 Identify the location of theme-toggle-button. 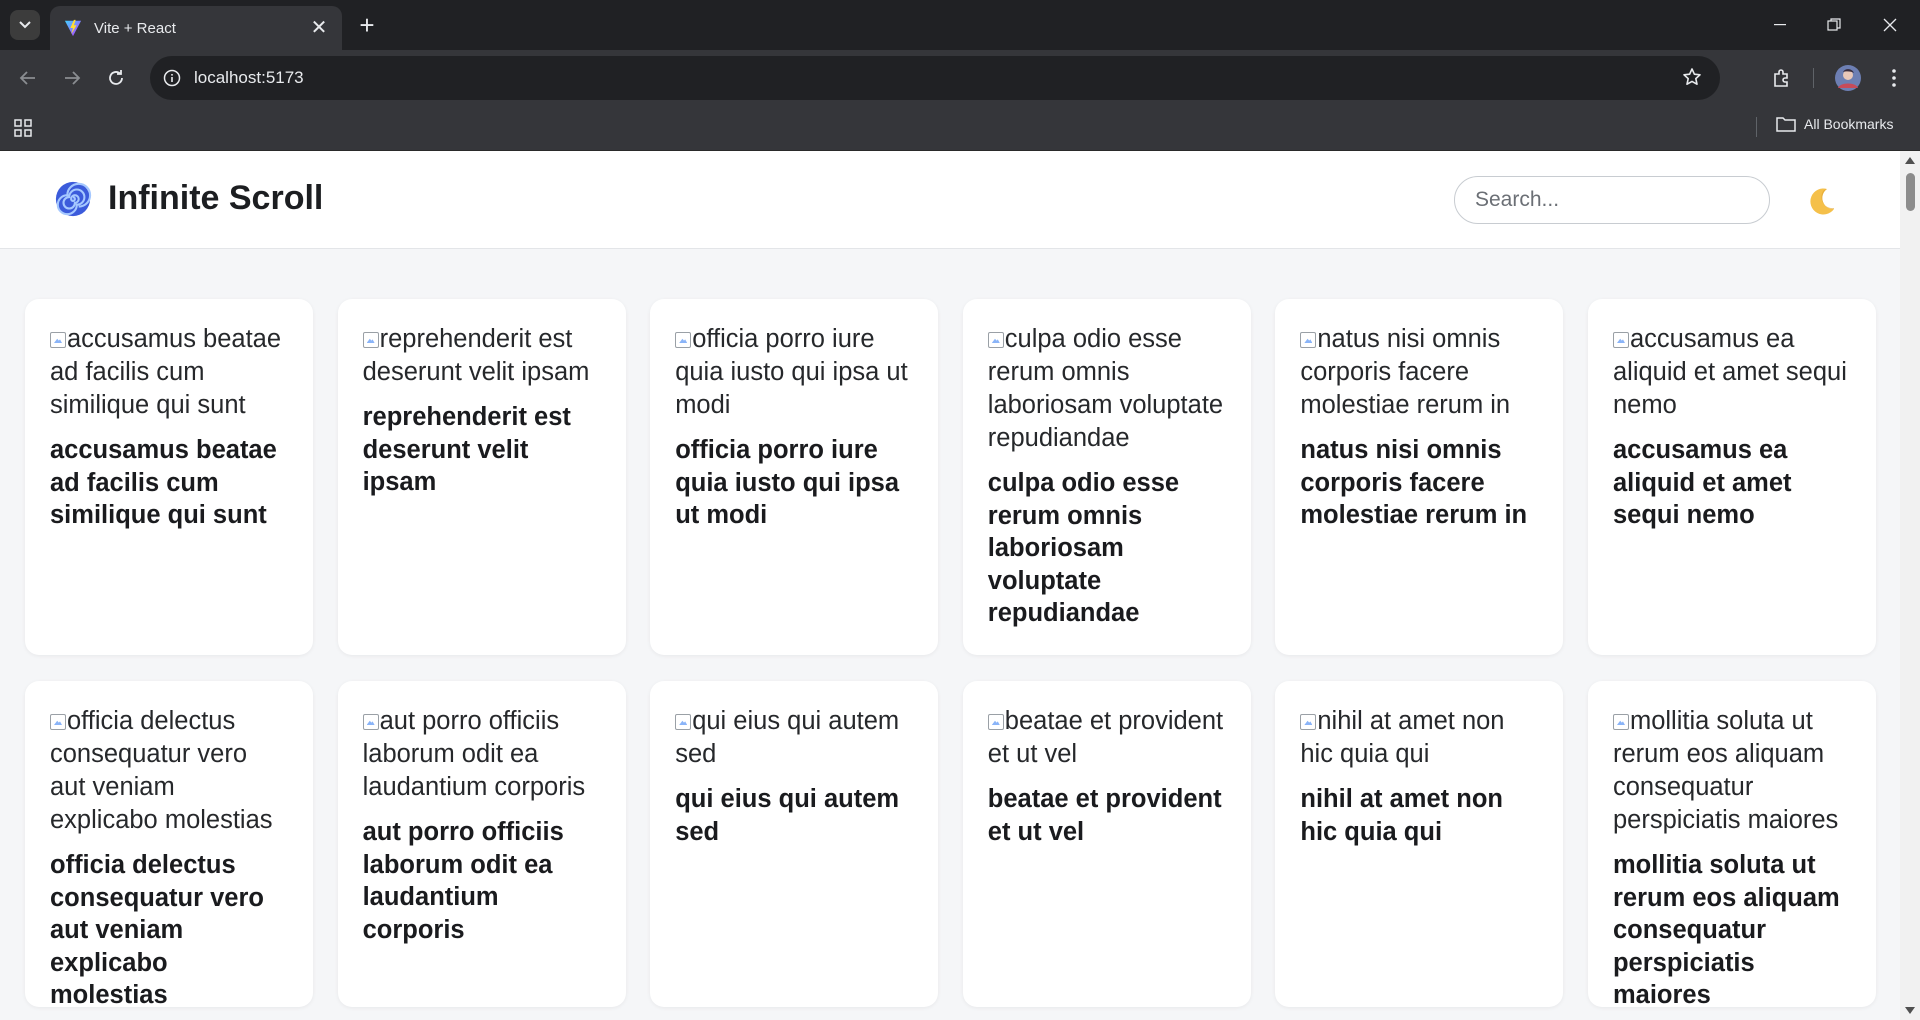
(1822, 201).